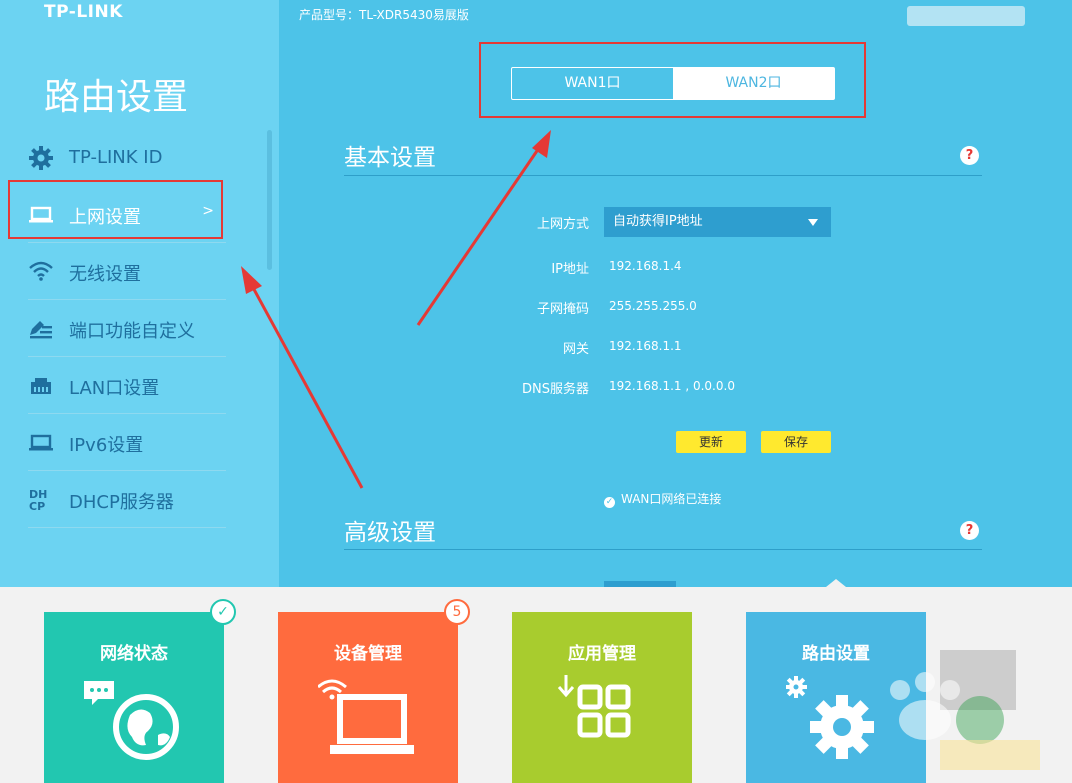 The width and height of the screenshot is (1072, 783). Describe the element at coordinates (965, 721) in the screenshot. I see `watermark-icon` at that location.